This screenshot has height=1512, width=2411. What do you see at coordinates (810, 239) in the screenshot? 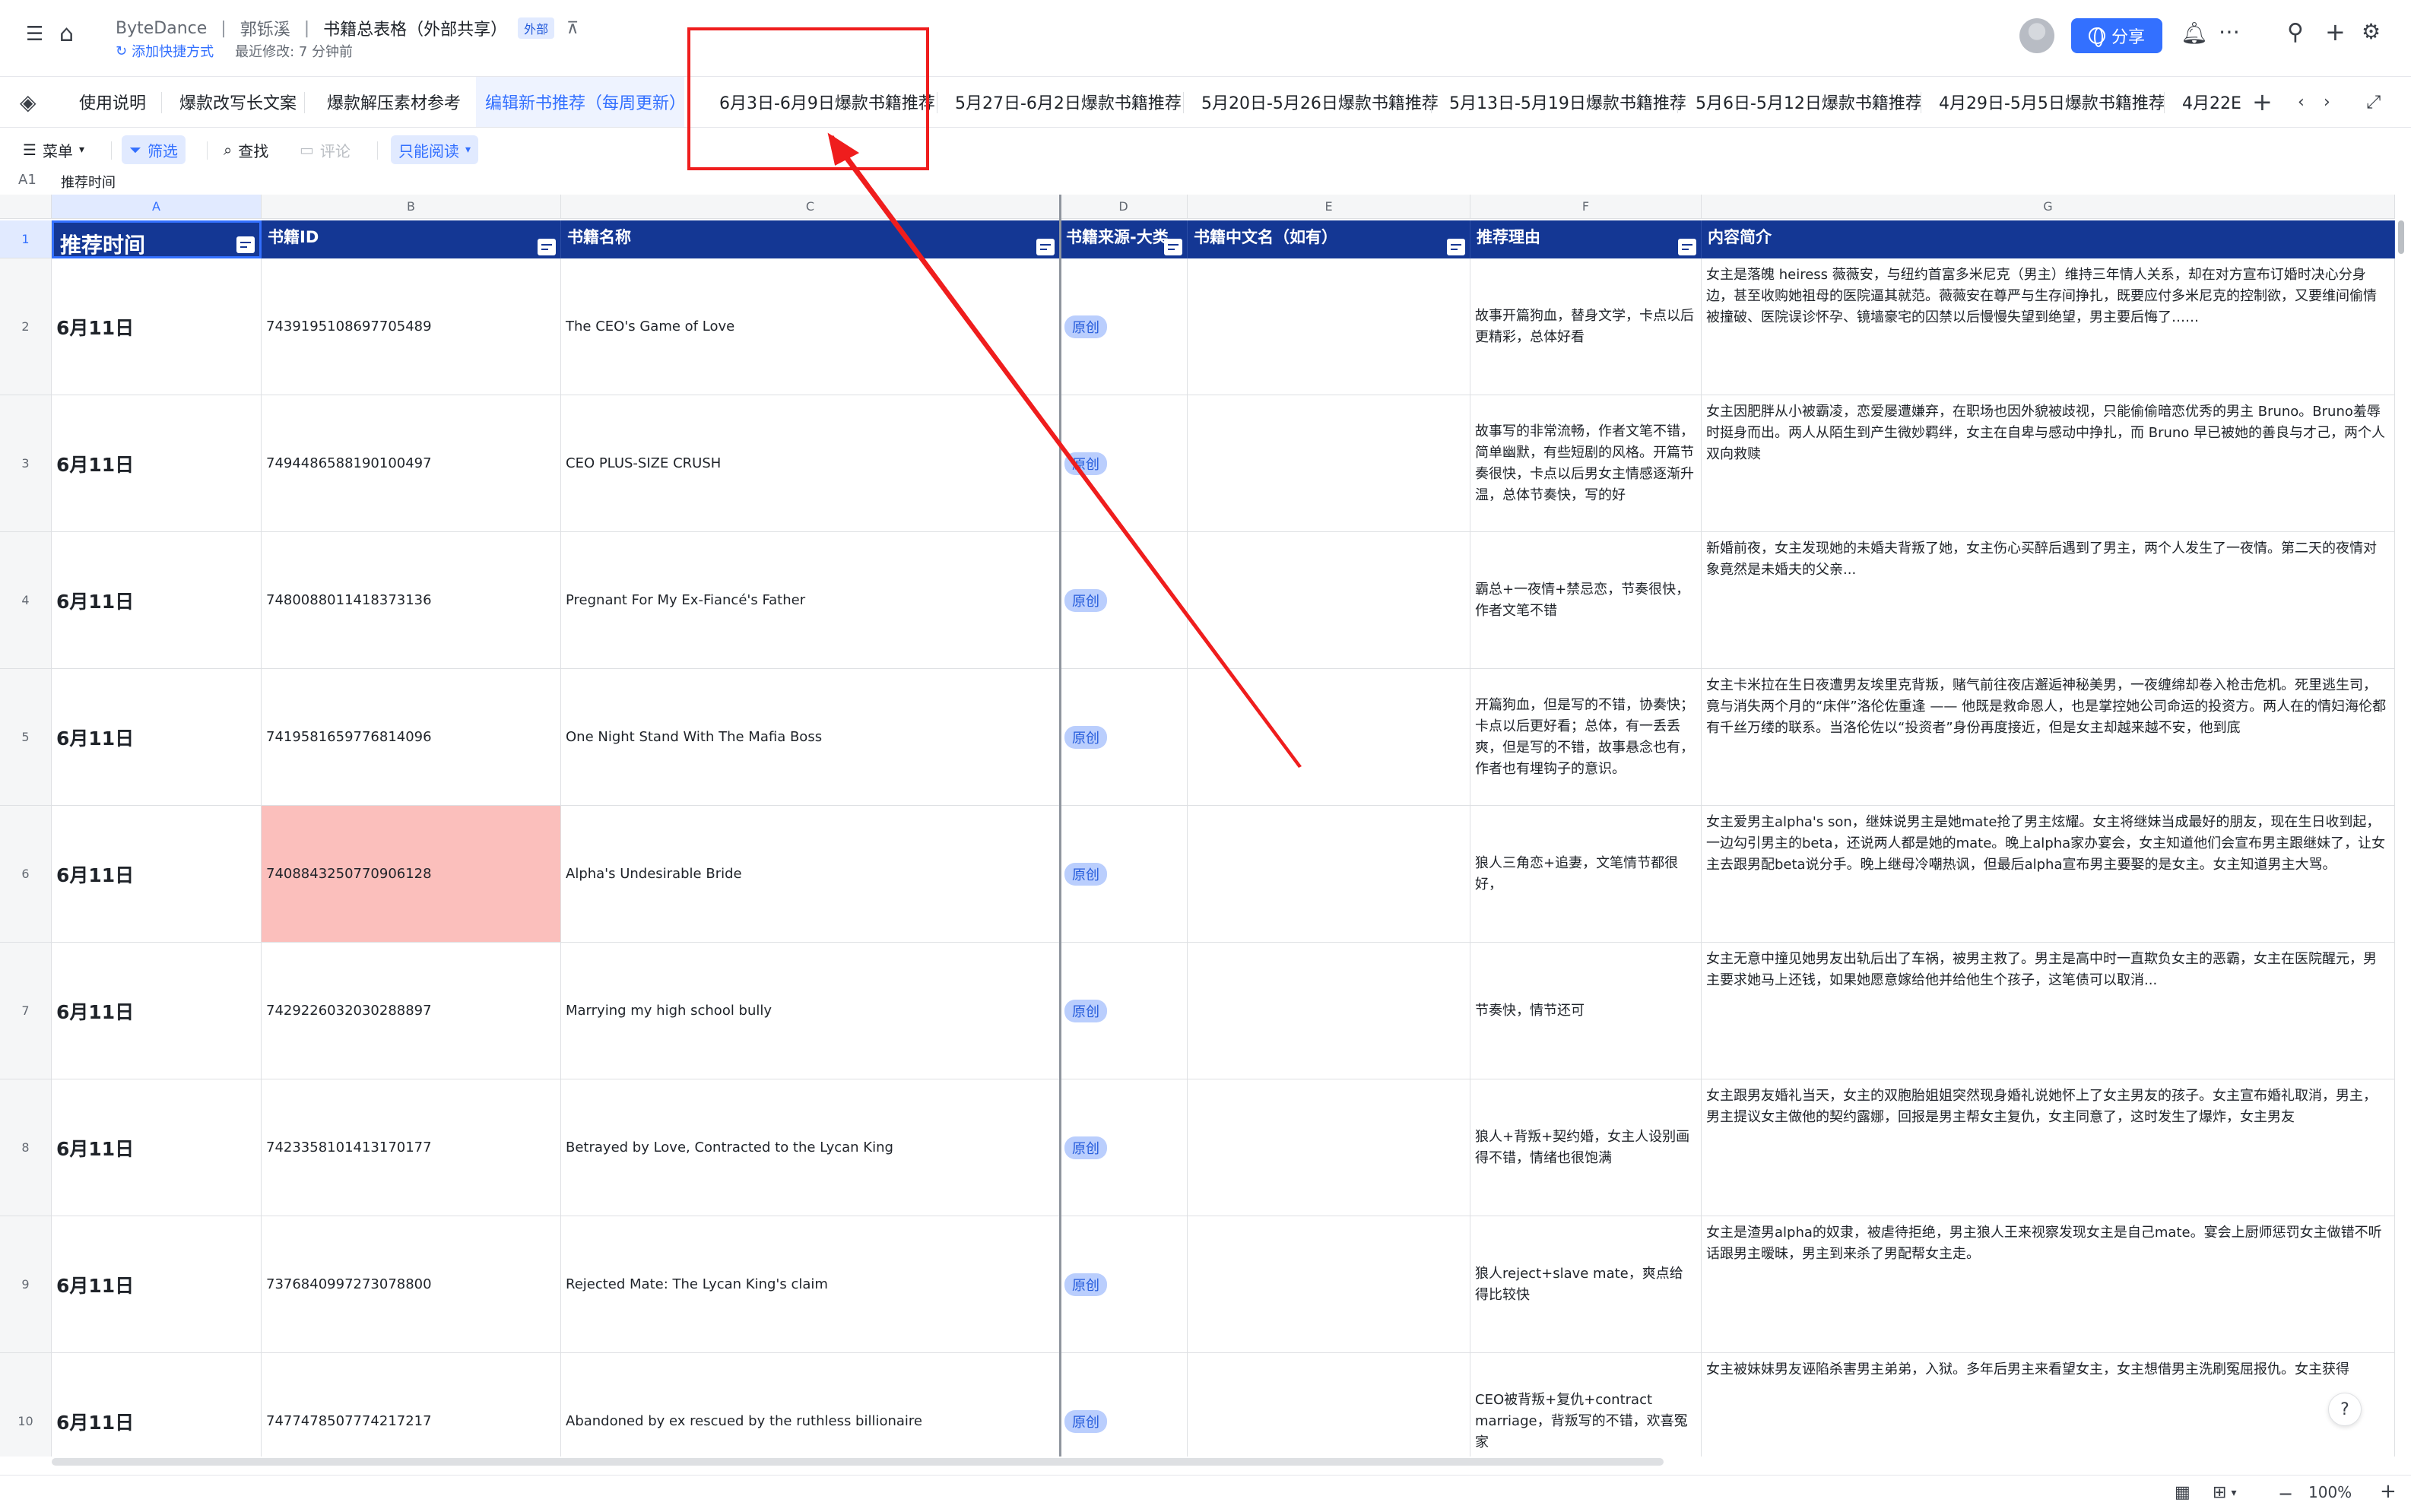
I see `table-header-cell: 书籍名称` at bounding box center [810, 239].